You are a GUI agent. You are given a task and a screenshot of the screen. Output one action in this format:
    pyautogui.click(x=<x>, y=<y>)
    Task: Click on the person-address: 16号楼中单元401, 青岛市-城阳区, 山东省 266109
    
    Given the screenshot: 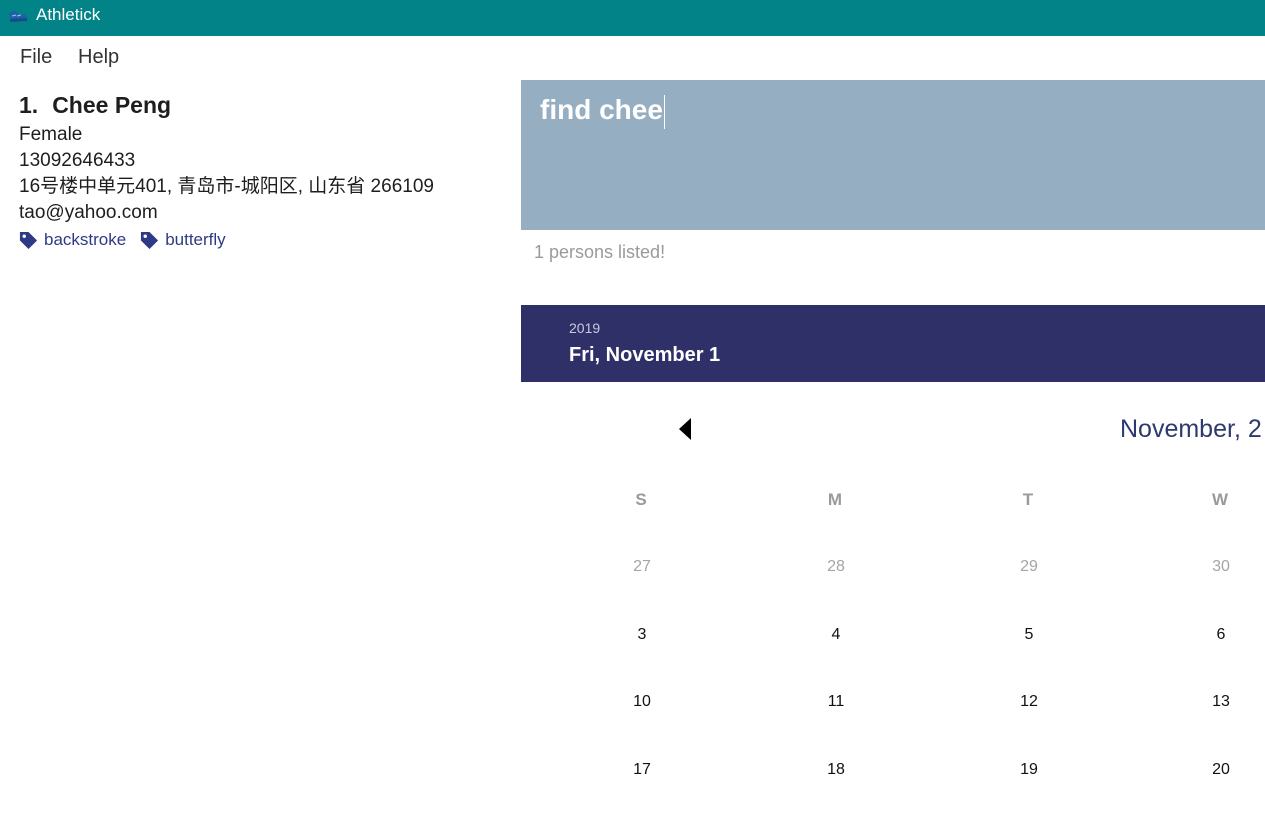 What is the action you would take?
    pyautogui.click(x=226, y=186)
    